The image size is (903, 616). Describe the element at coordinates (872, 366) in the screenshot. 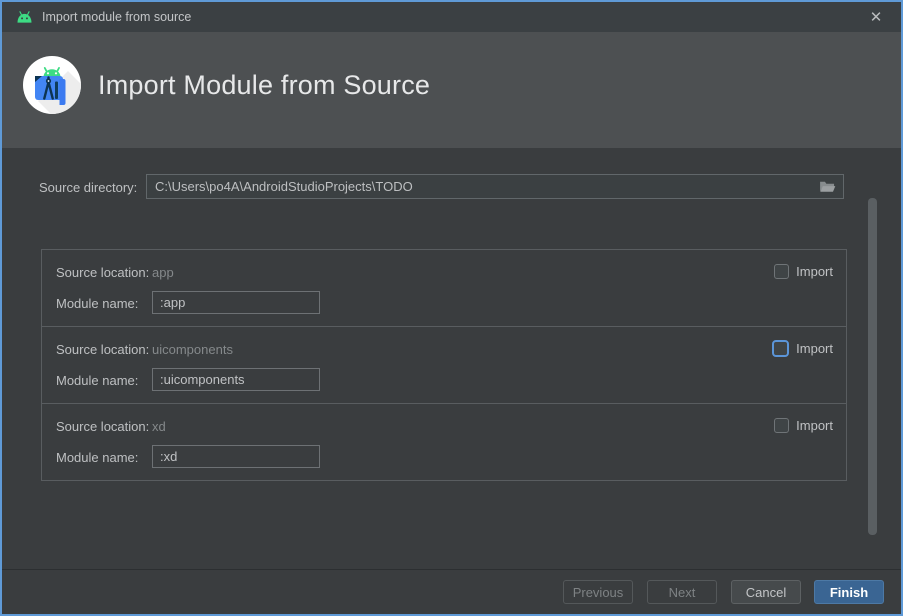

I see `vertical-scrollbar` at that location.